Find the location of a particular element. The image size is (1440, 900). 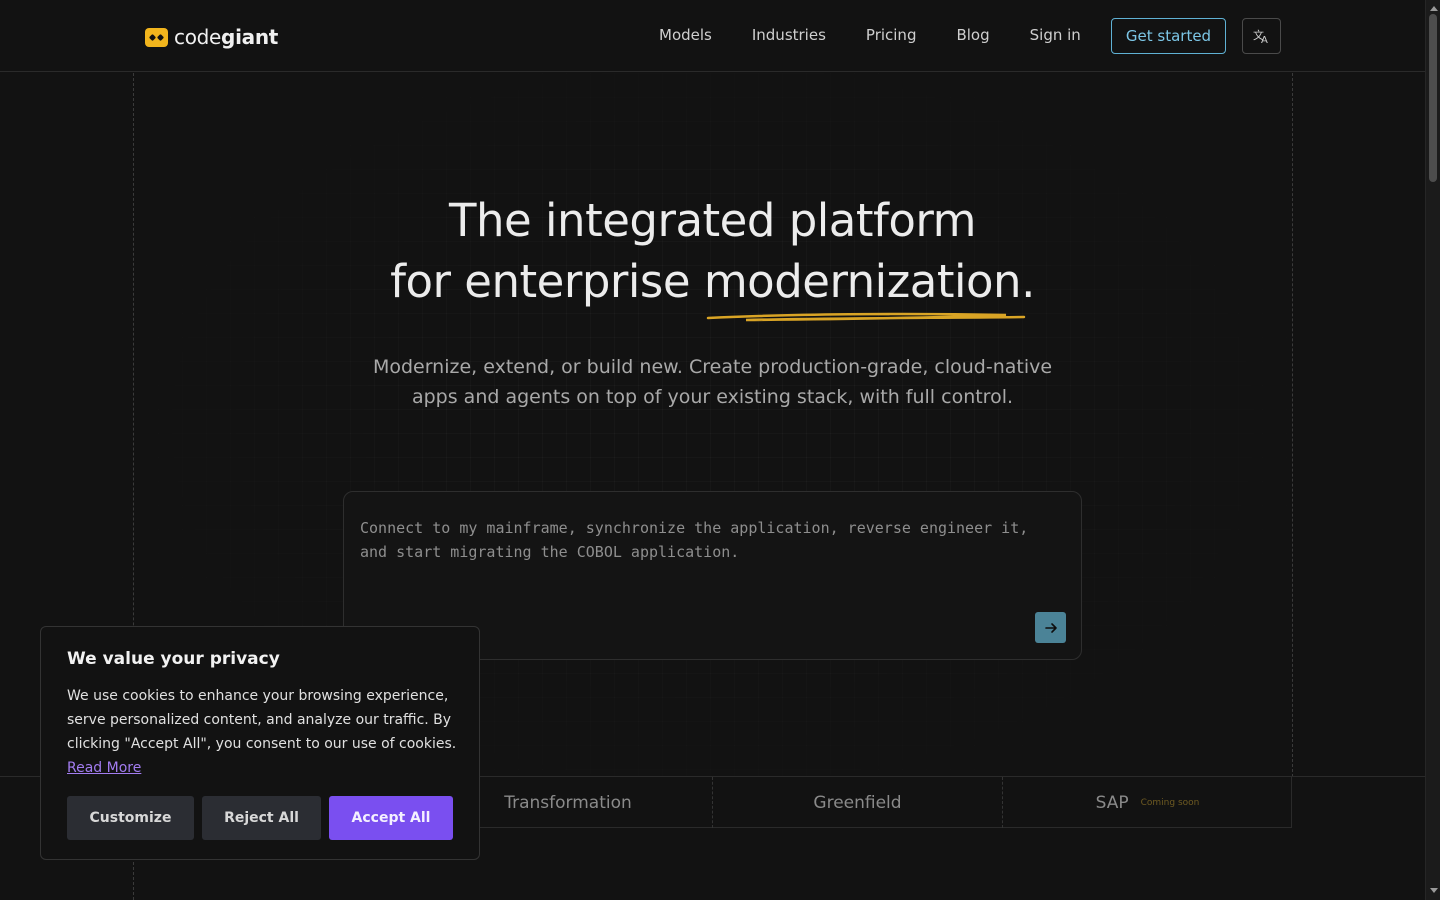

cookie-title: We value your privacy is located at coordinates (173, 659).